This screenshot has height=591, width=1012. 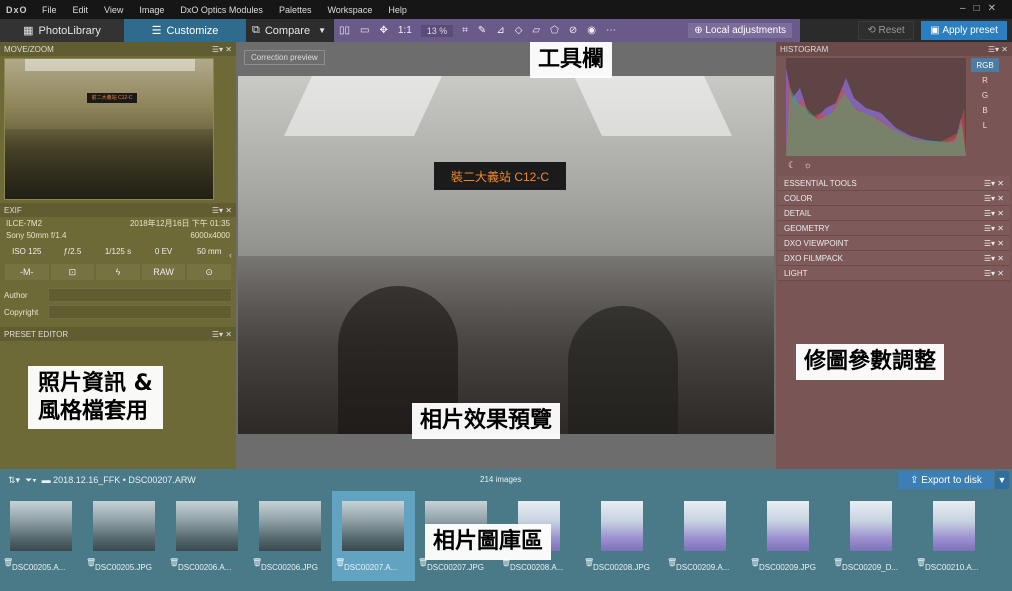 What do you see at coordinates (209, 272) in the screenshot?
I see `location-icon: ⊙` at bounding box center [209, 272].